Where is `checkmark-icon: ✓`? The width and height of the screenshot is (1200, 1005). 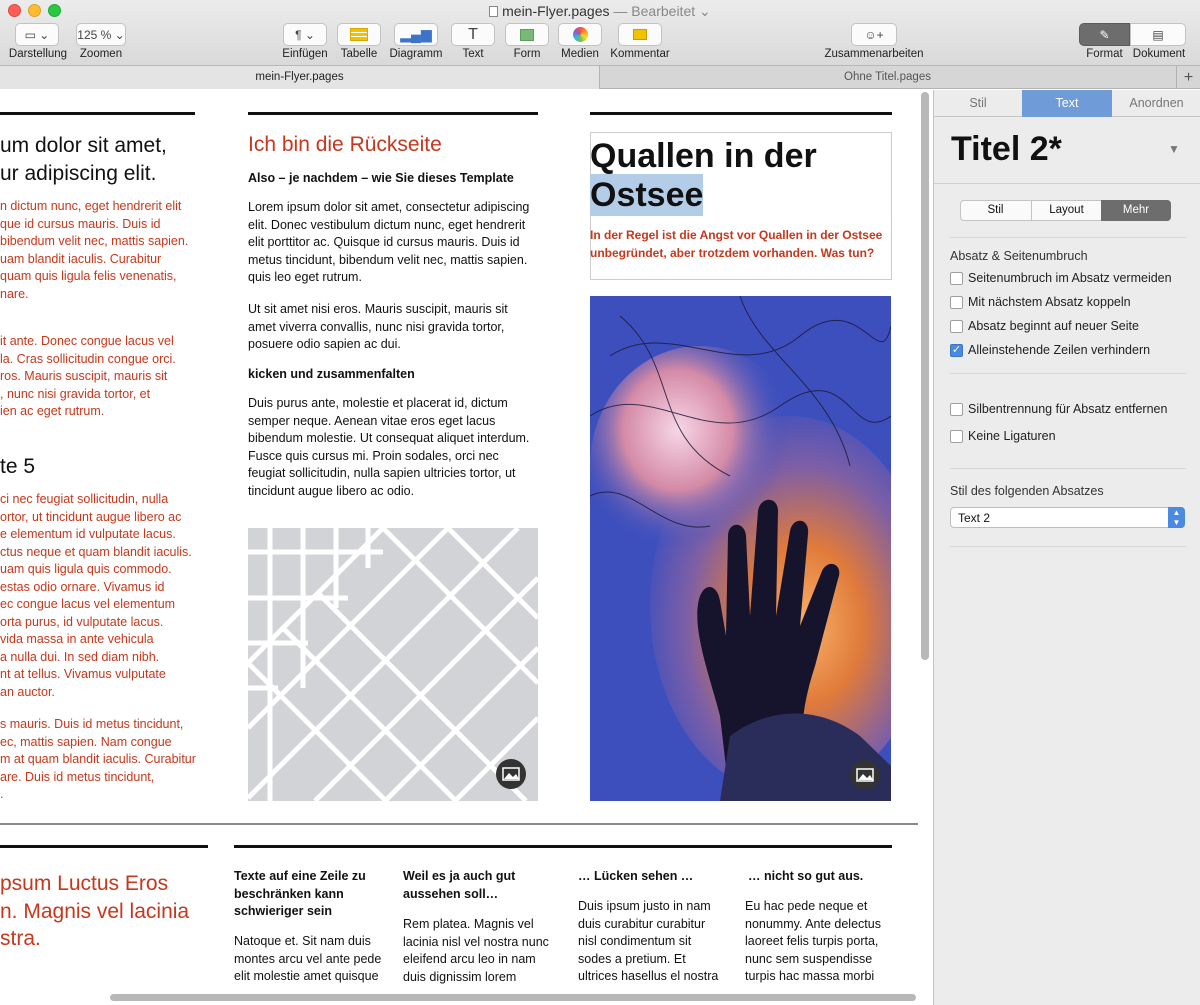 checkmark-icon: ✓ is located at coordinates (956, 350).